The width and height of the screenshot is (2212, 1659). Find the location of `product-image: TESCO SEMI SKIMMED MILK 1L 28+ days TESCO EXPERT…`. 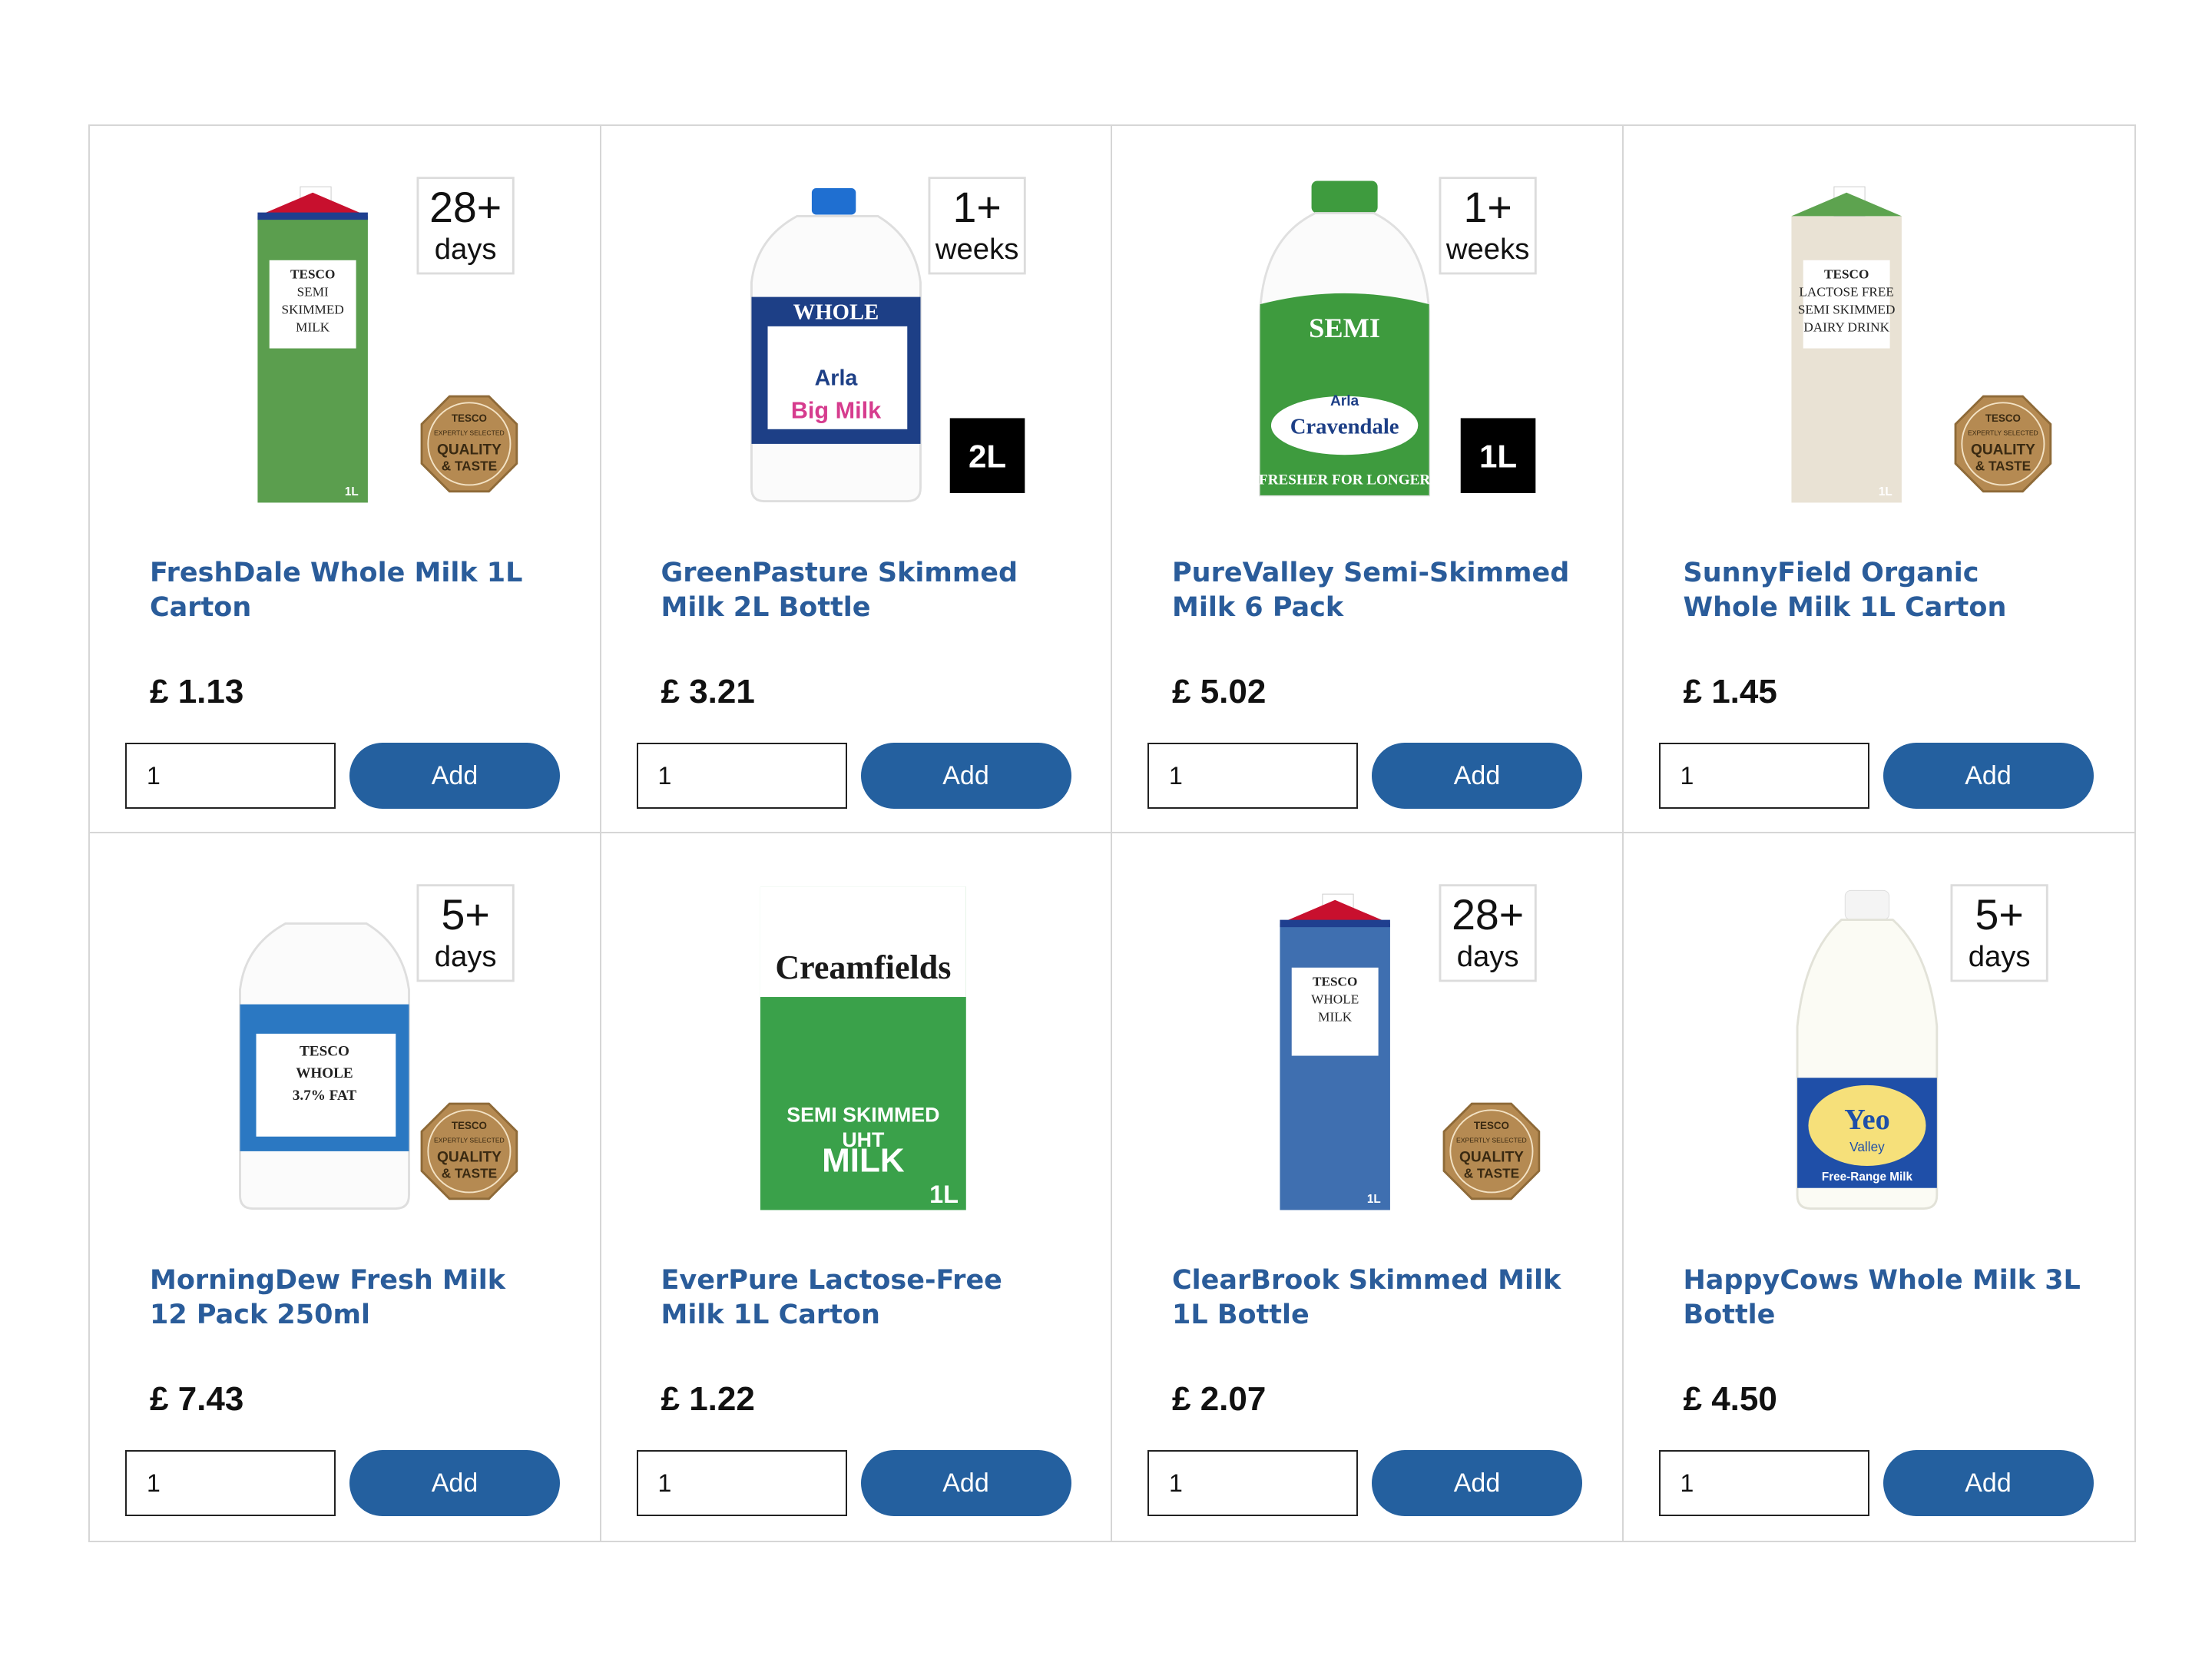

product-image: TESCO SEMI SKIMMED MILK 1L 28+ days TESCO EXPERT… is located at coordinates (367, 341).